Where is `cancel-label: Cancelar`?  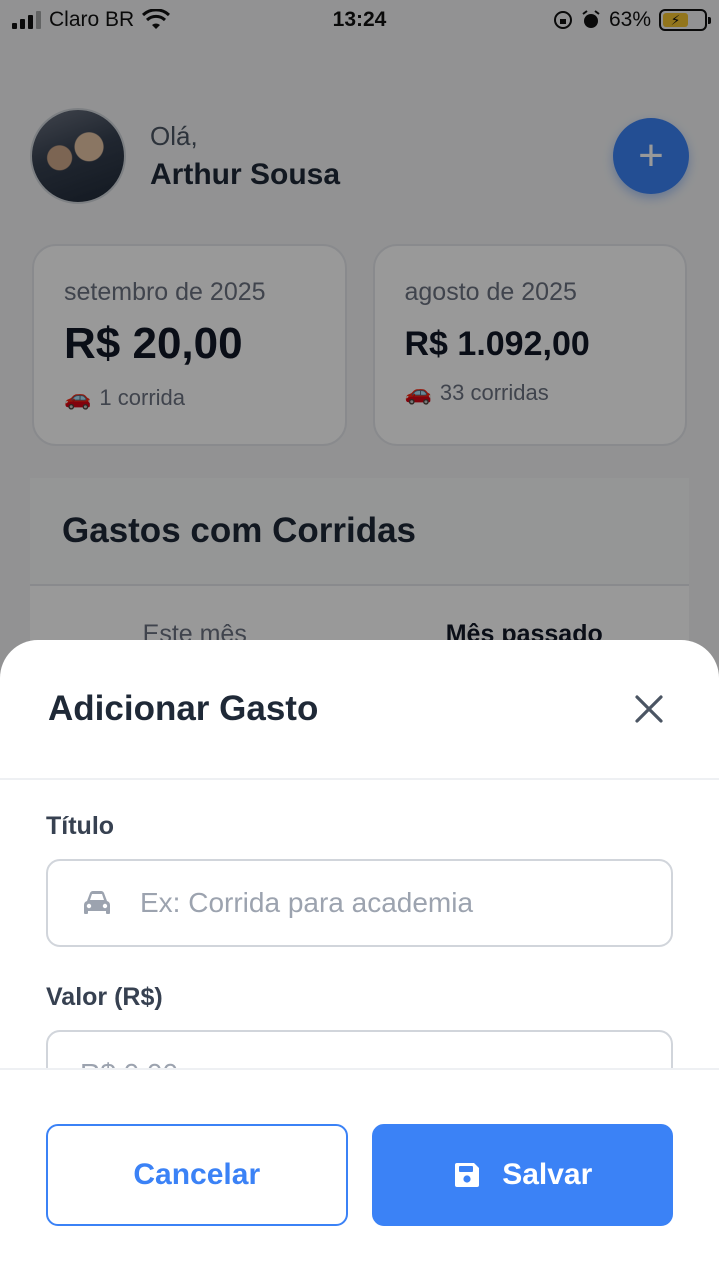 cancel-label: Cancelar is located at coordinates (197, 1174).